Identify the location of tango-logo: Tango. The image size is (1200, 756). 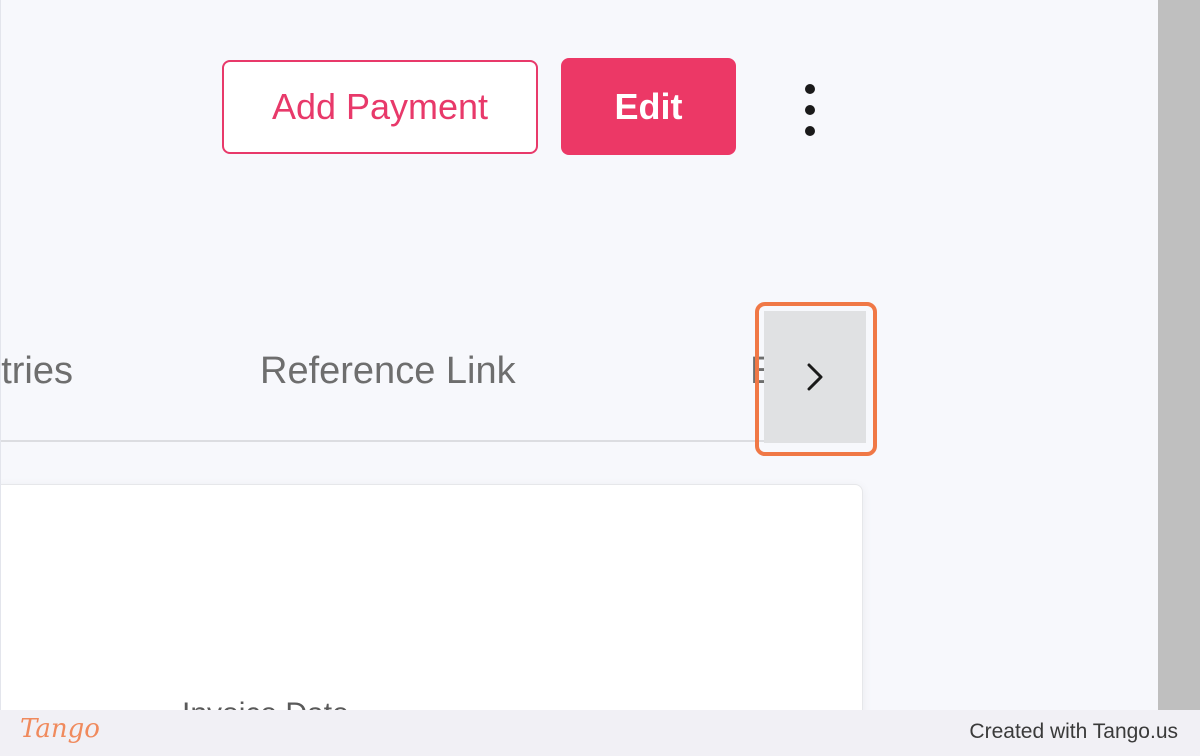
(60, 729).